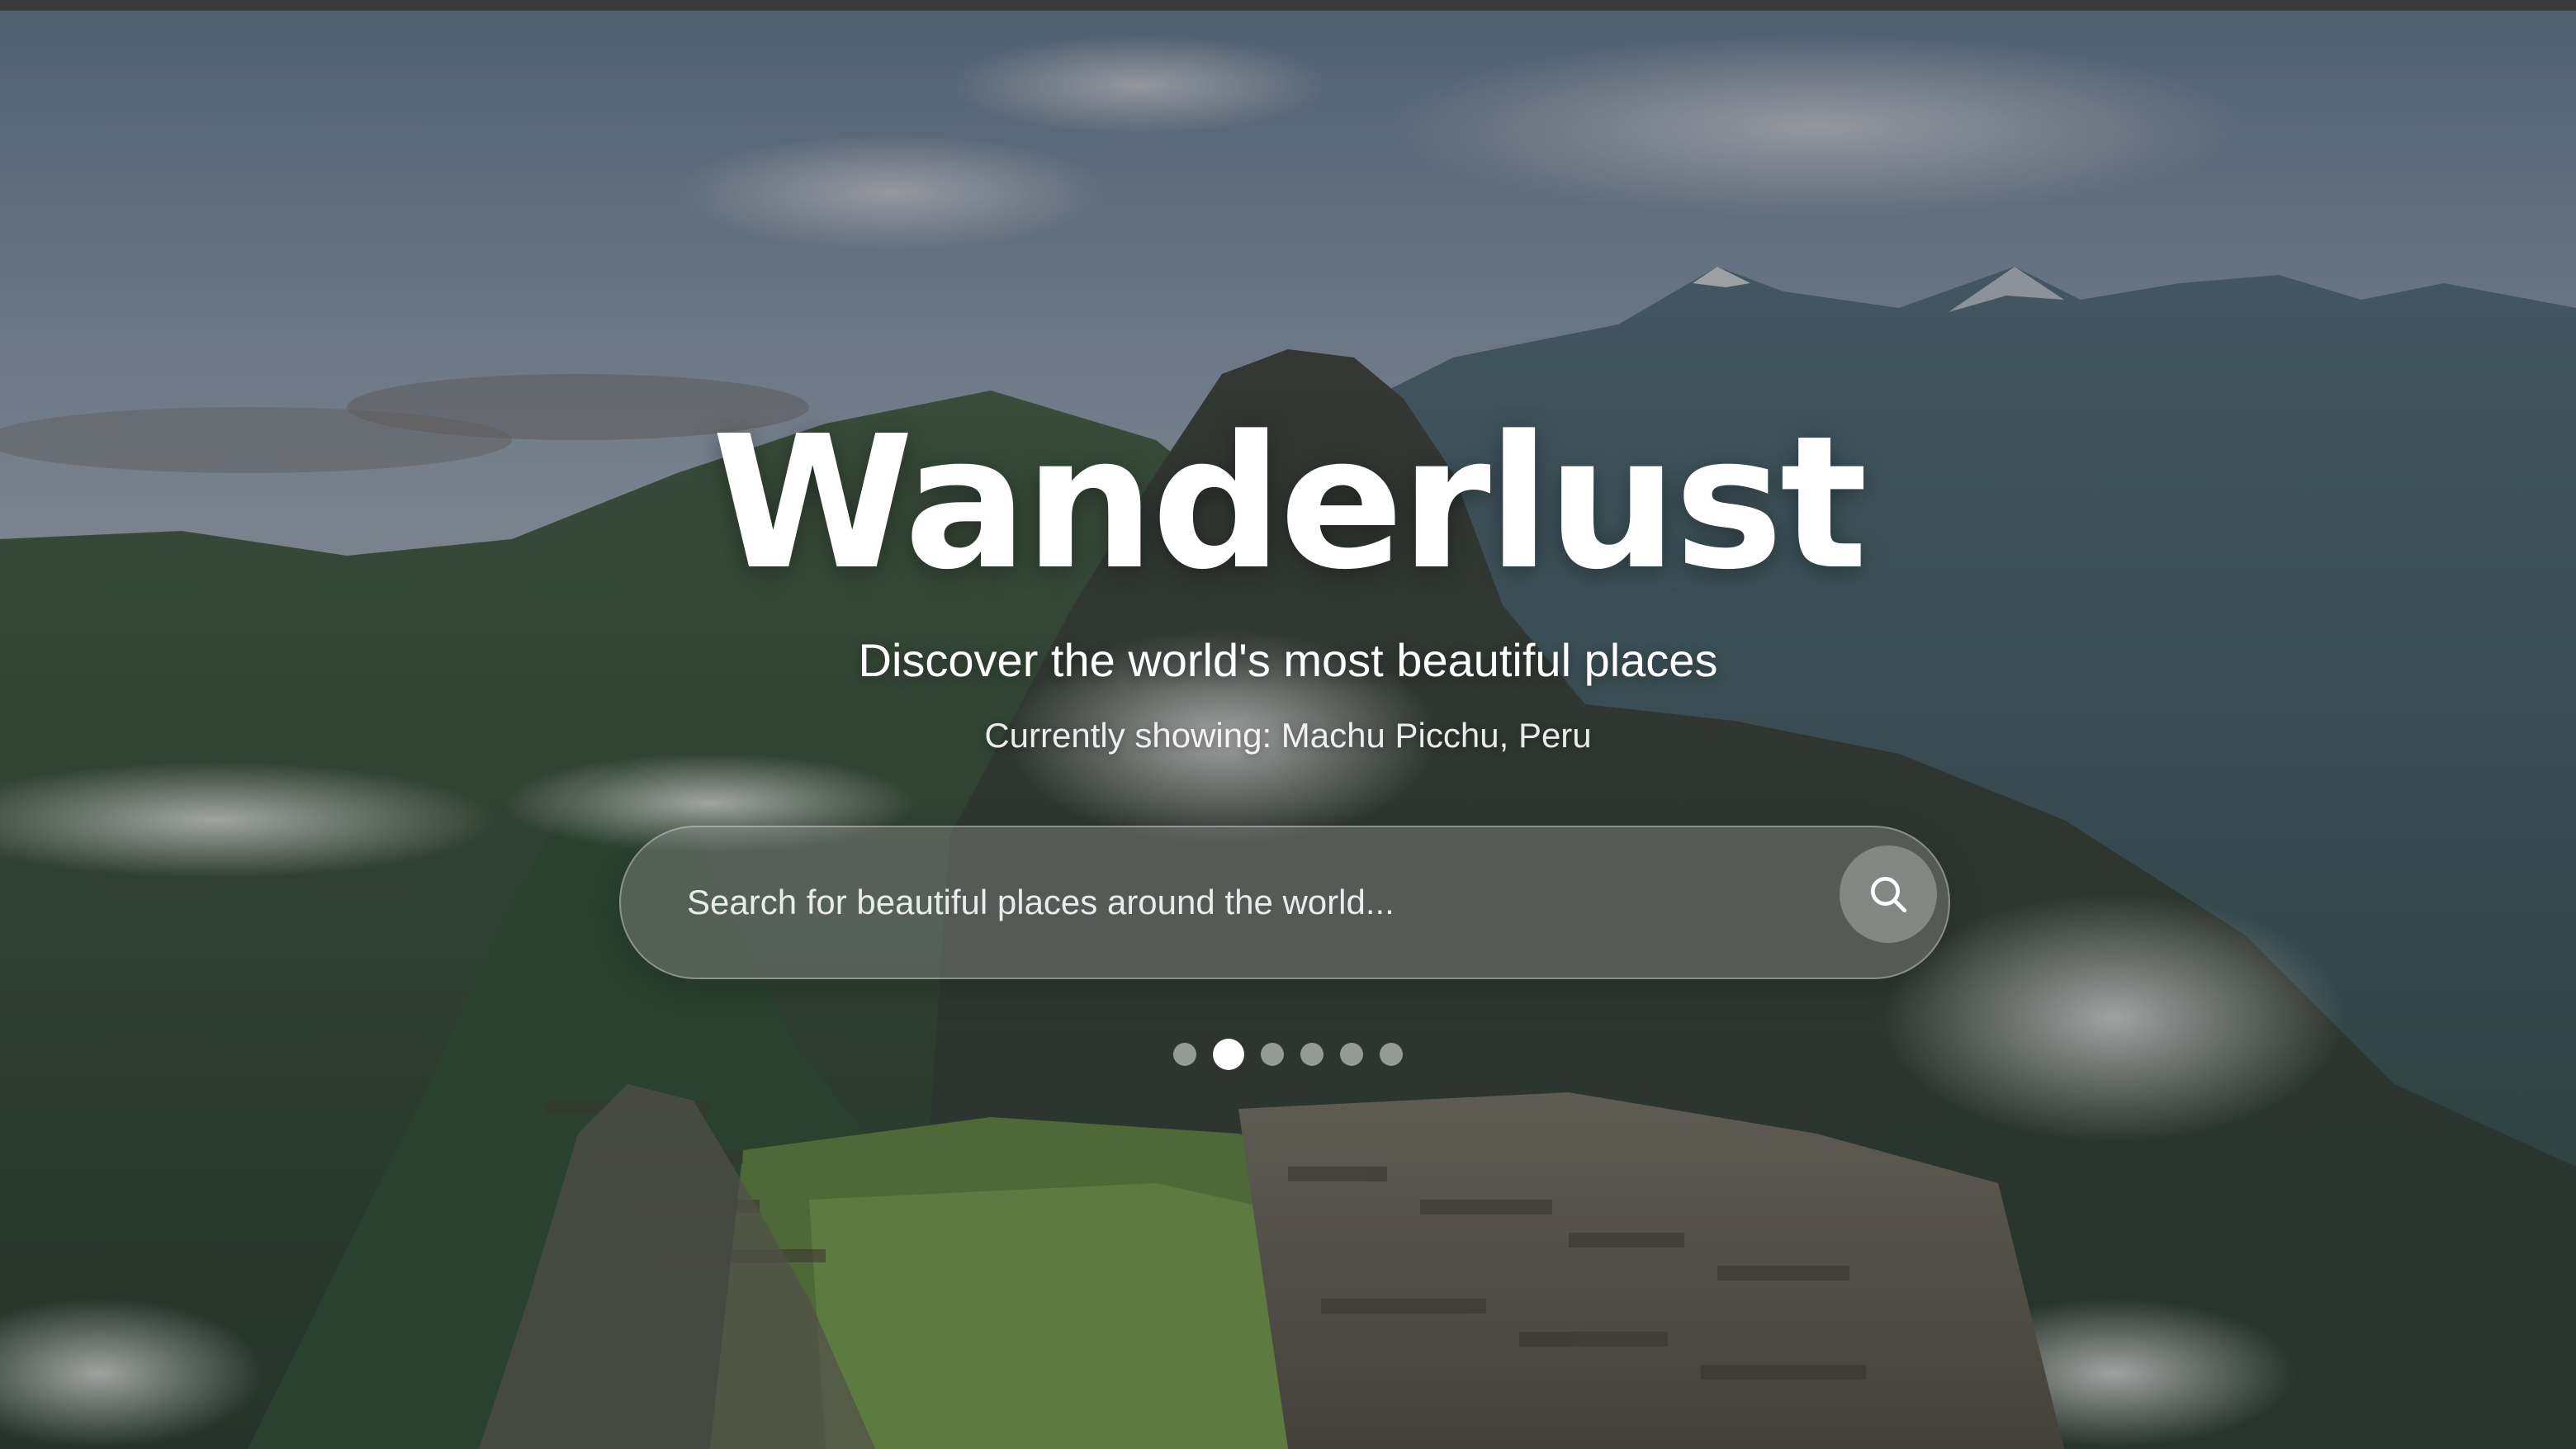 The image size is (2576, 1449). Describe the element at coordinates (1228, 1054) in the screenshot. I see `carousel-dot-active` at that location.